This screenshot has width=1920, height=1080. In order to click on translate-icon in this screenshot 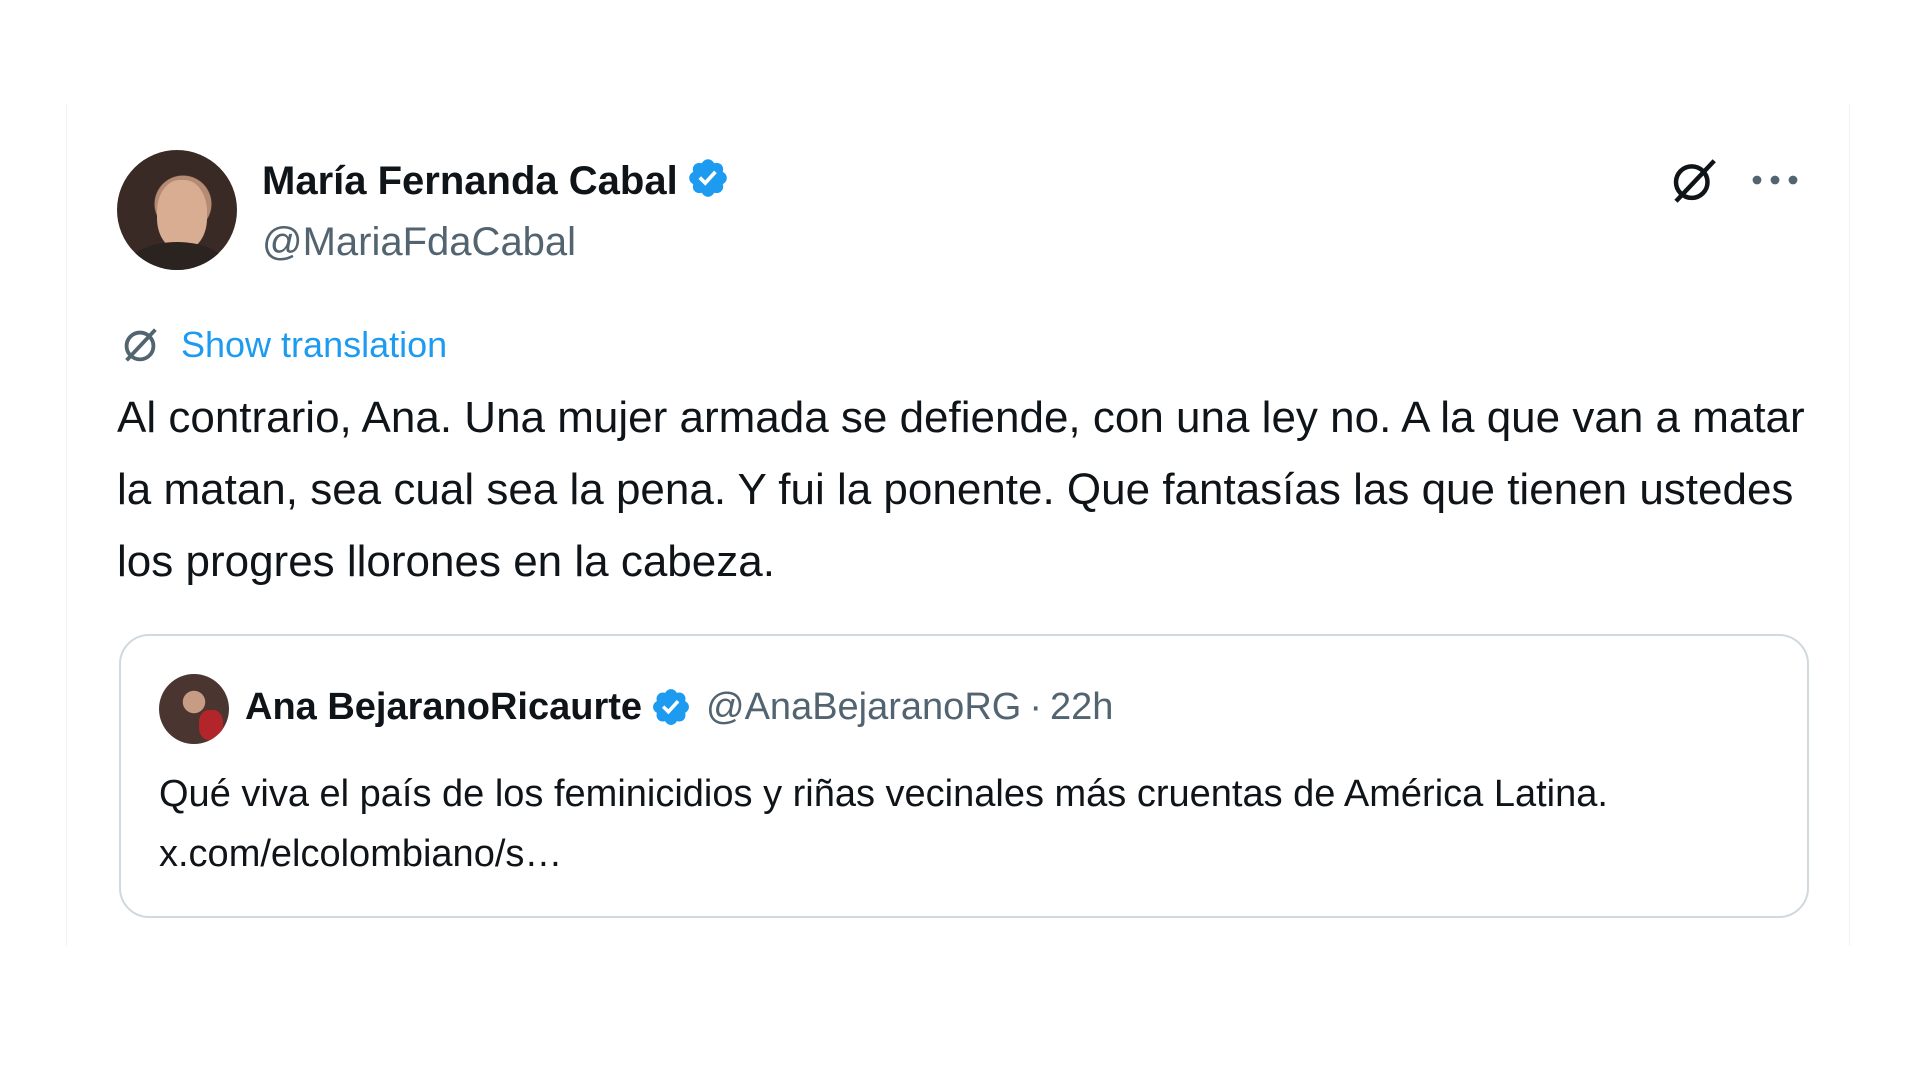, I will do `click(140, 345)`.